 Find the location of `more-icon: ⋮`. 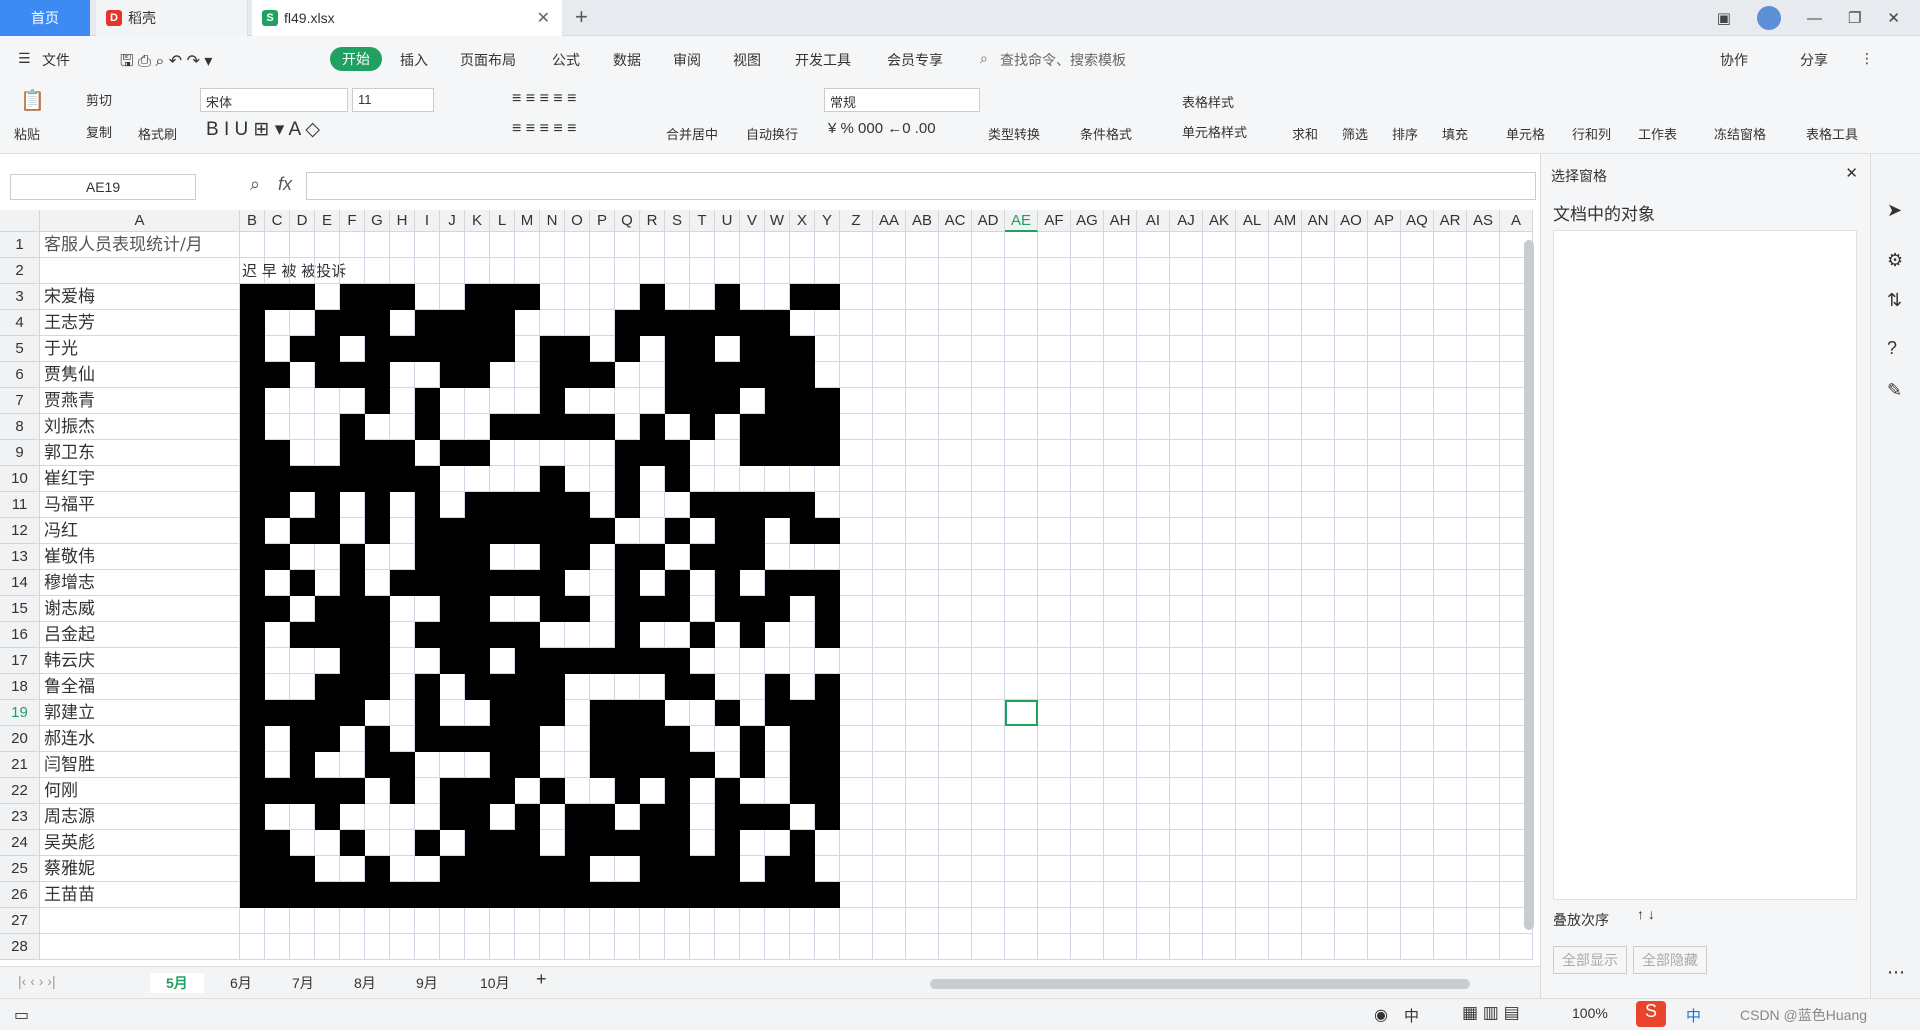

more-icon: ⋮ is located at coordinates (1867, 58).